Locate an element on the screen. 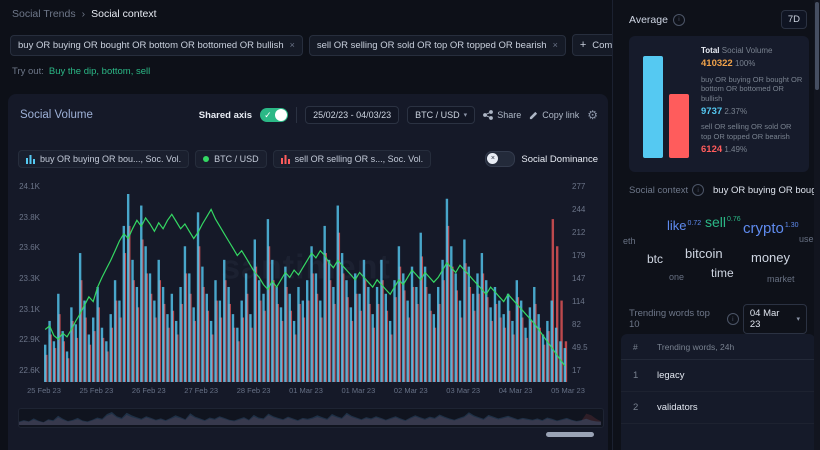  cloud-word: market is located at coordinates (781, 279).